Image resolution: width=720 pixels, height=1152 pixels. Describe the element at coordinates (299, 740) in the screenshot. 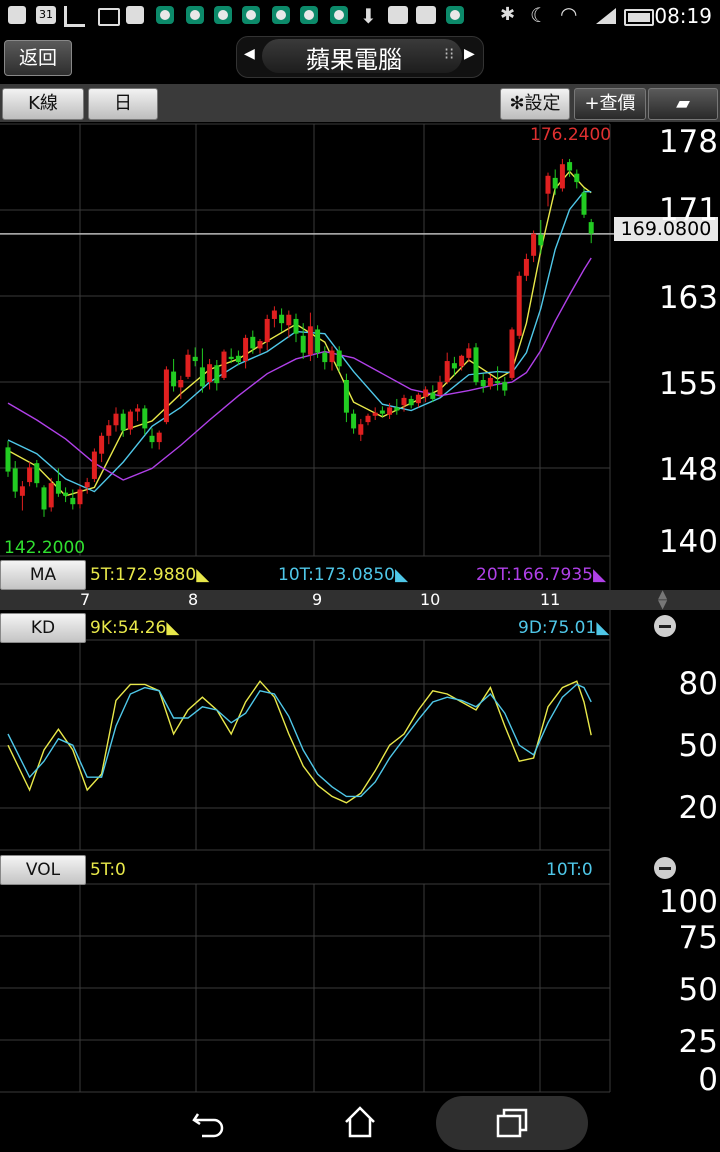

I see `kd-line-9D` at that location.